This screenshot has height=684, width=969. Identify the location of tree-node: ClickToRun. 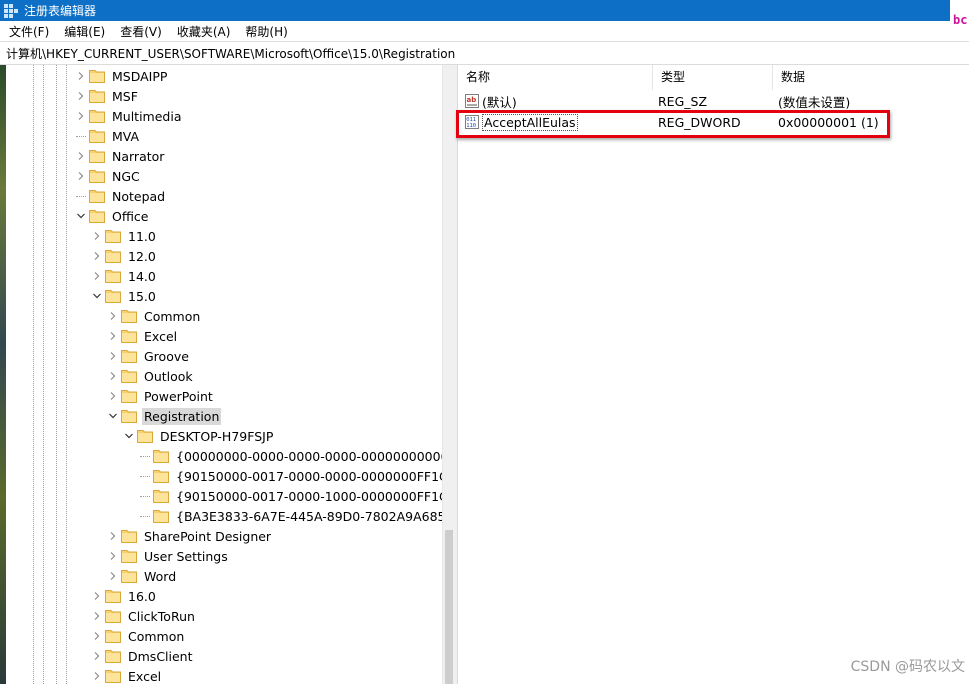
(144, 616).